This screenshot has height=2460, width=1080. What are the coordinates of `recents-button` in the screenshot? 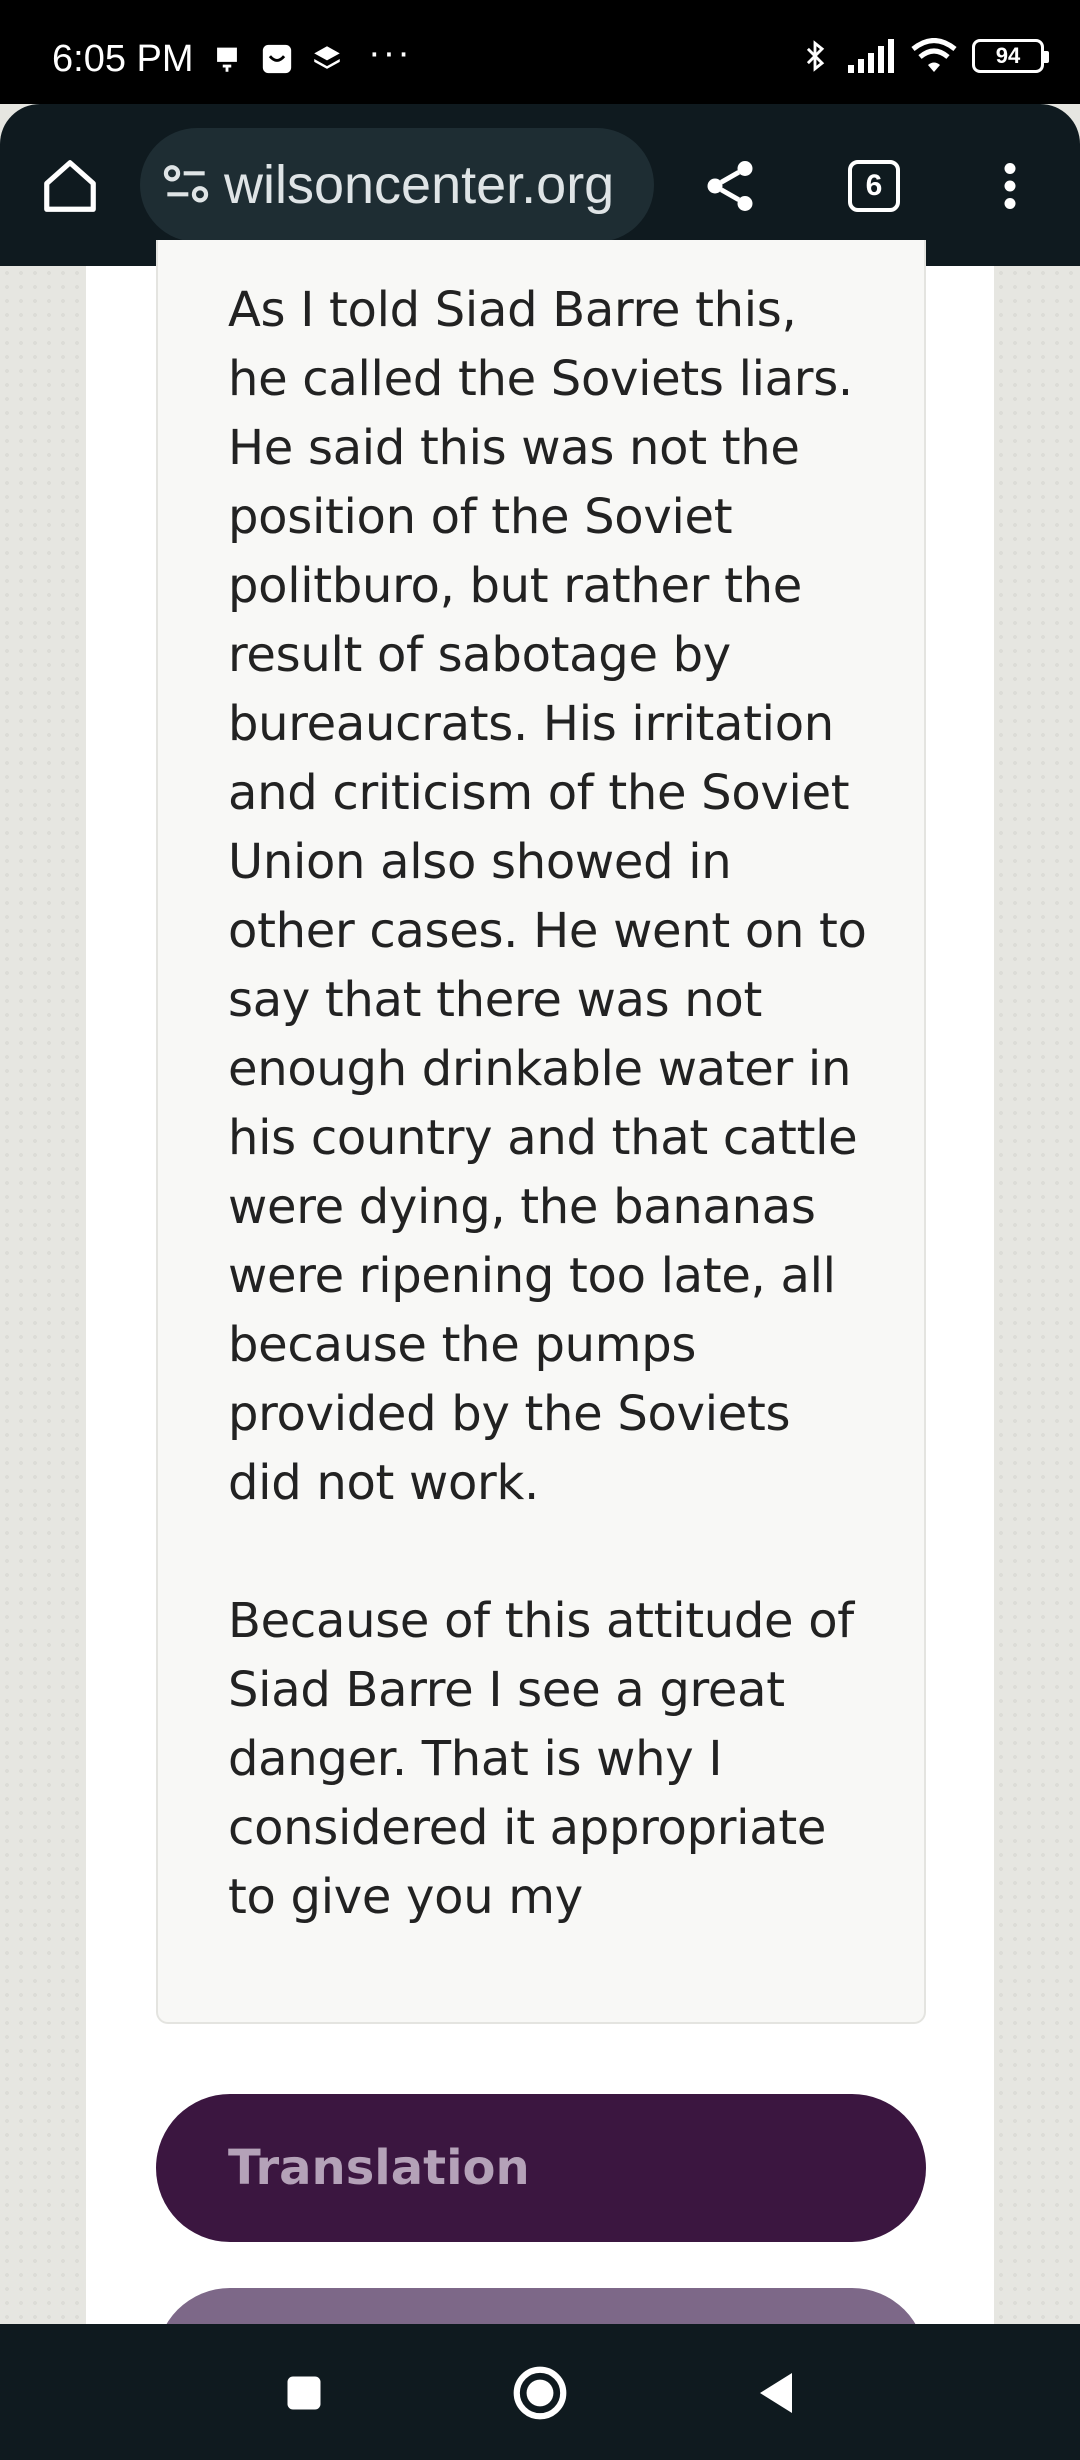 It's located at (304, 2393).